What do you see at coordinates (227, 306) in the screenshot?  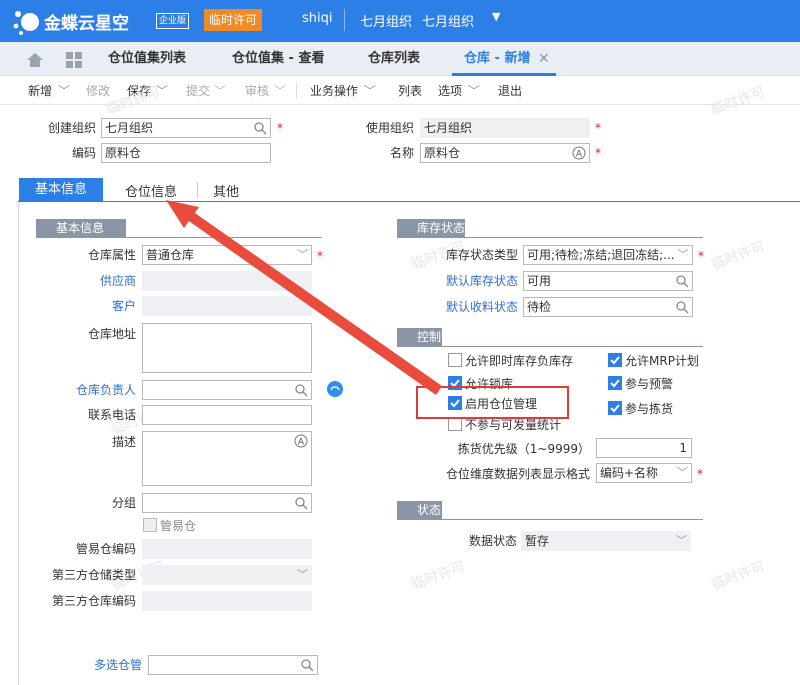 I see `customer-input` at bounding box center [227, 306].